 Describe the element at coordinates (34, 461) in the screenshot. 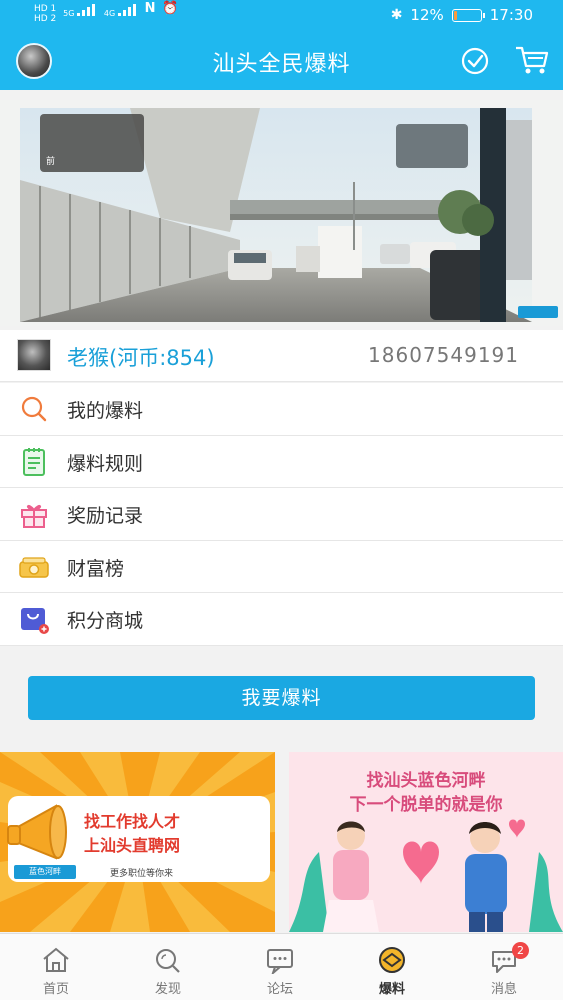

I see `notepad-icon` at that location.